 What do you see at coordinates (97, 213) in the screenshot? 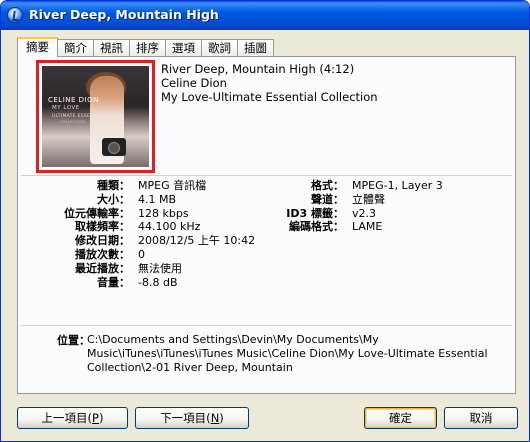
I see `prop-label: 位元傳輸率：` at bounding box center [97, 213].